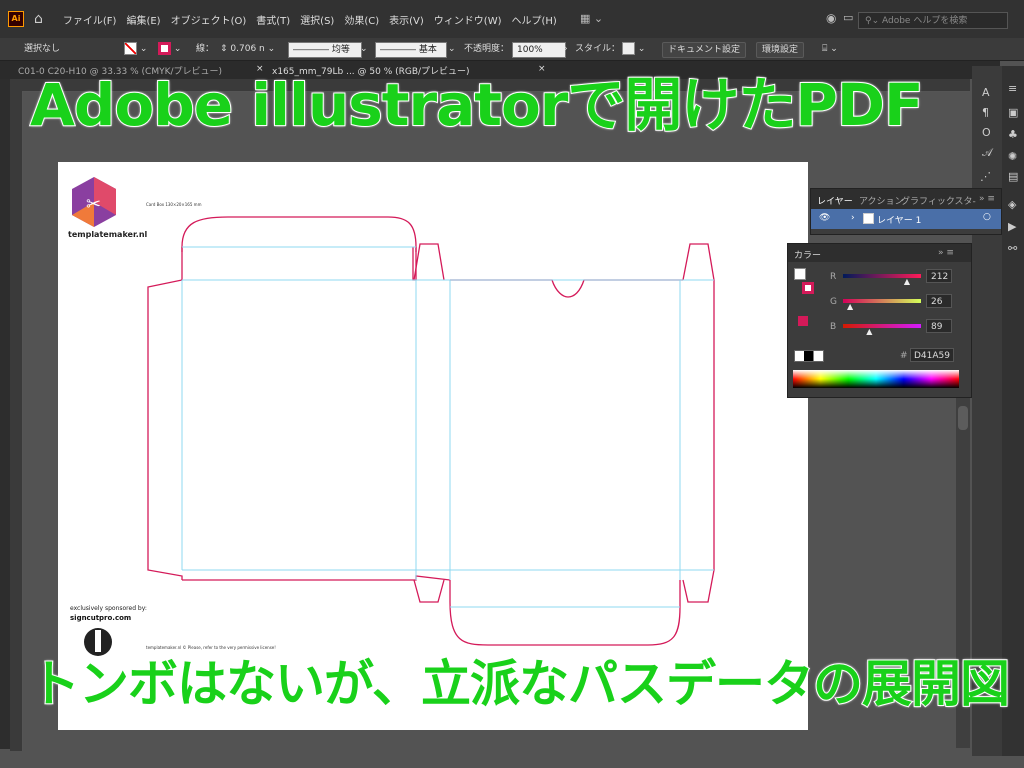 The width and height of the screenshot is (1024, 768). What do you see at coordinates (108, 608) in the screenshot?
I see `sponsor-line1: exclusively sponsored by:` at bounding box center [108, 608].